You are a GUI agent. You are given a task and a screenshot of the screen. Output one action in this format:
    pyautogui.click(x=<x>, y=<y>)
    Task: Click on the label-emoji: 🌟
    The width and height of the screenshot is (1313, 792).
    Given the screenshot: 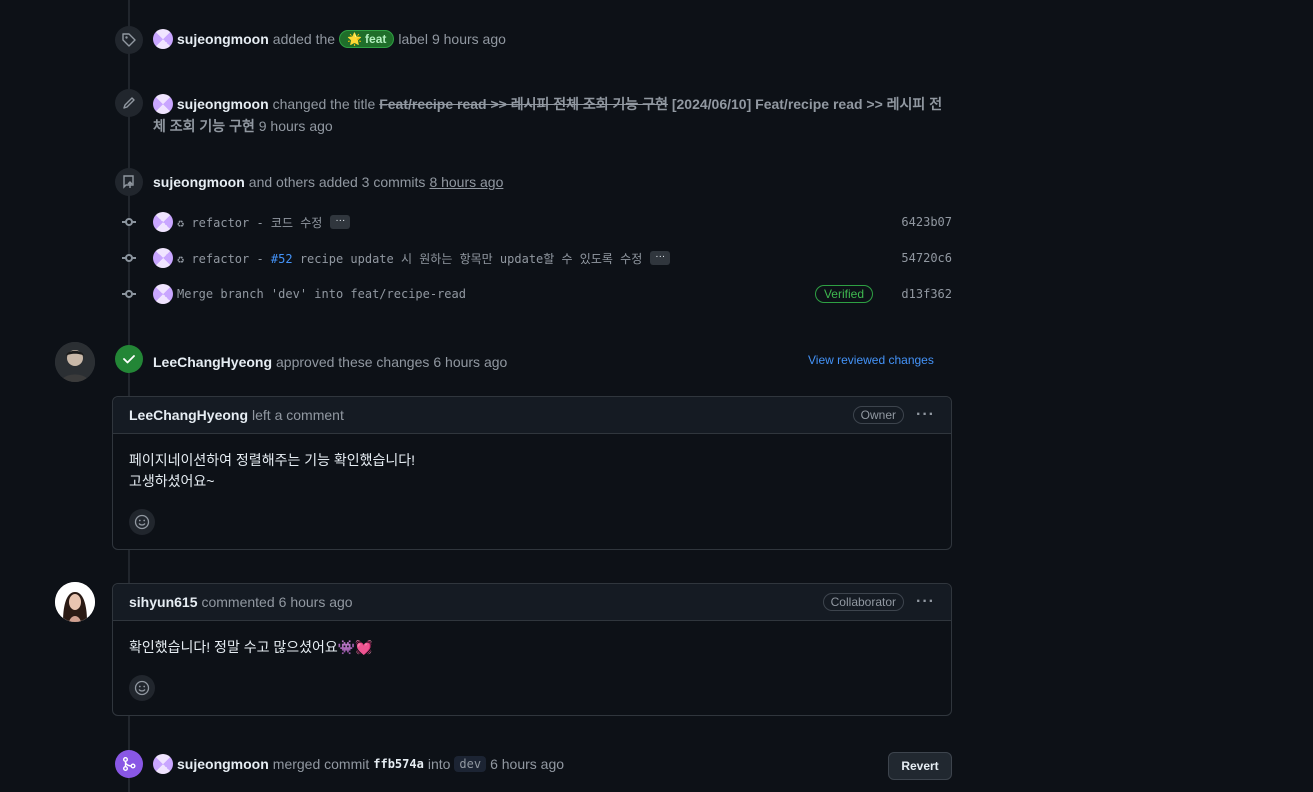 What is the action you would take?
    pyautogui.click(x=355, y=39)
    